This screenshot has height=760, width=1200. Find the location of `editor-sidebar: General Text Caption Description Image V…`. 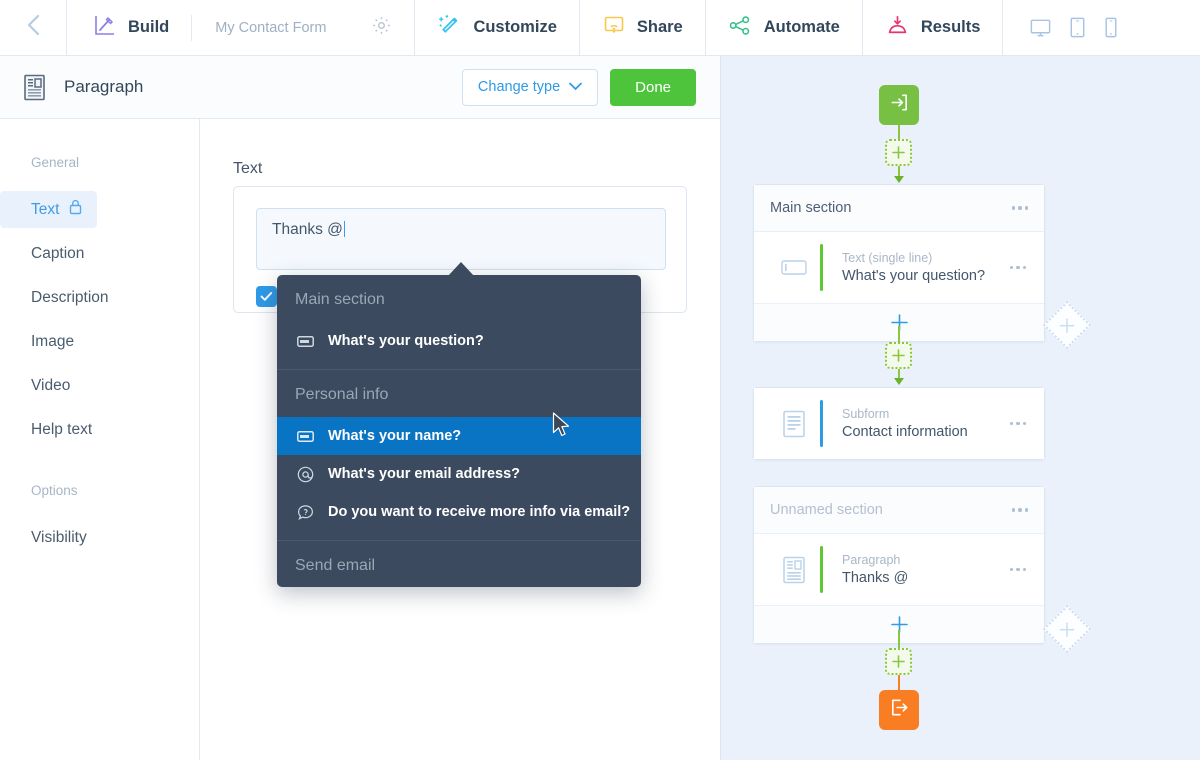

editor-sidebar: General Text Caption Description Image V… is located at coordinates (100, 439).